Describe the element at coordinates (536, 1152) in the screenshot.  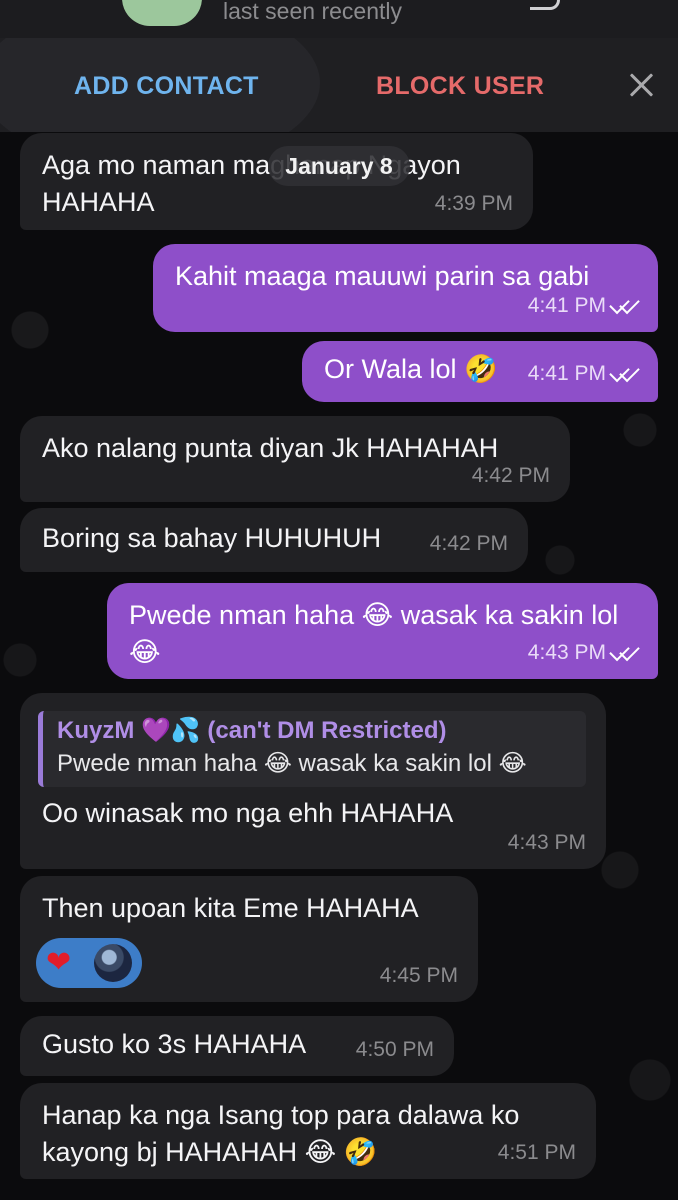
I see `message-time: 4:51 PM` at that location.